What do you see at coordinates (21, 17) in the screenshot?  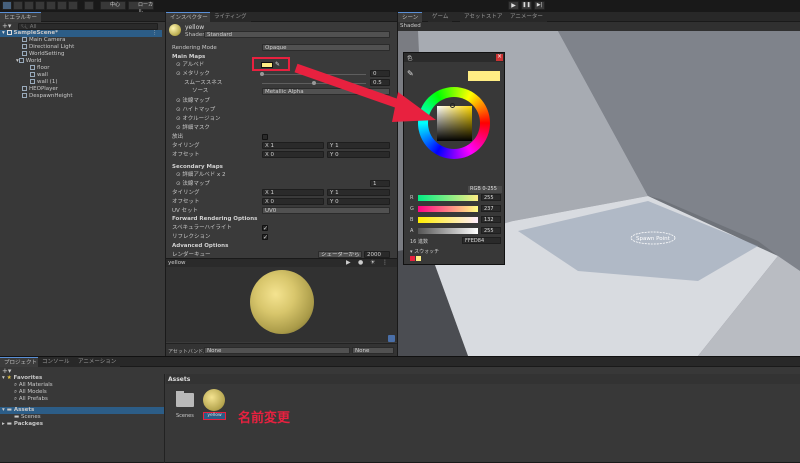 I see `tab-hierarchy: ヒエラルキー` at bounding box center [21, 17].